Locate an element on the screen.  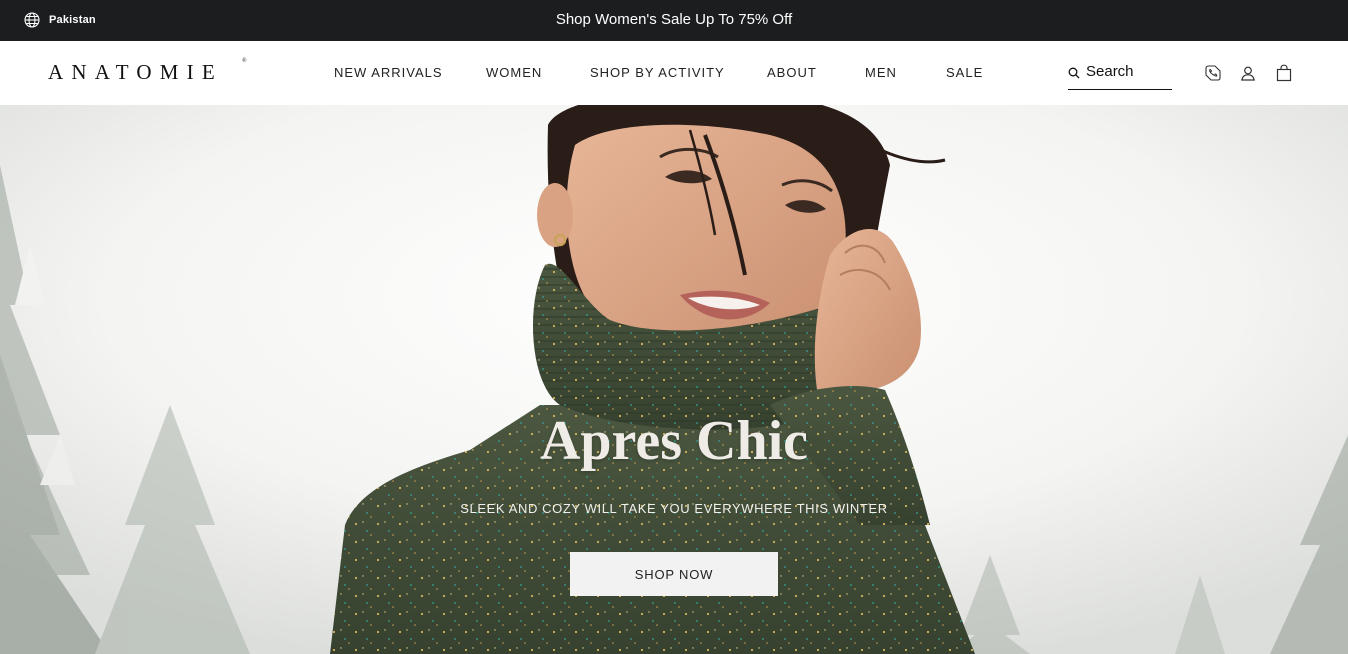
user-icon is located at coordinates (1248, 73).